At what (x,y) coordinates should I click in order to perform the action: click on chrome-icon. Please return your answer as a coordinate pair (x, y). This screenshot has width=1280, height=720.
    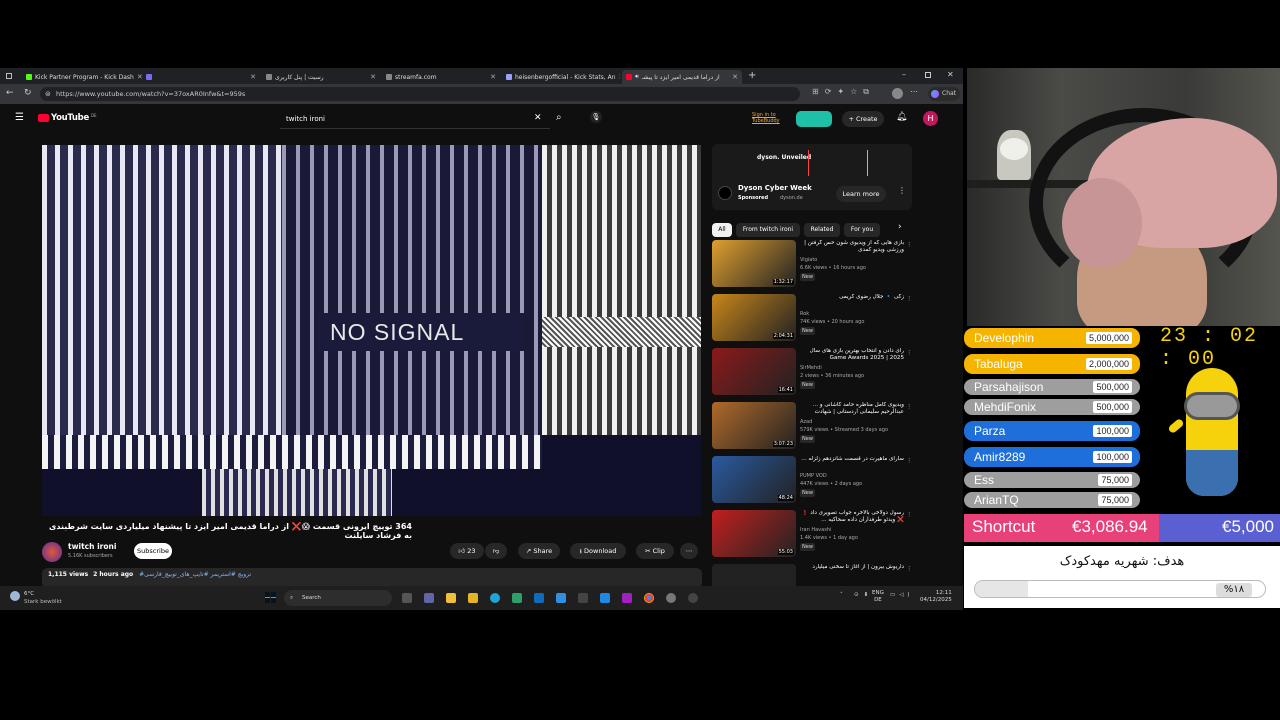
    Looking at the image, I should click on (649, 598).